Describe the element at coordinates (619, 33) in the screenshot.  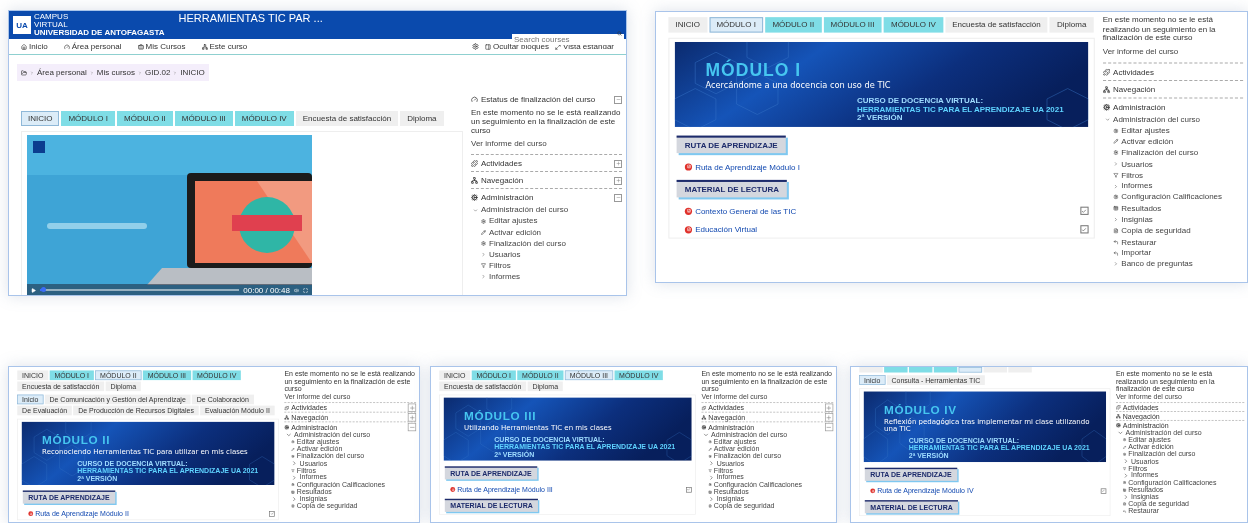
I see `search-icon` at that location.